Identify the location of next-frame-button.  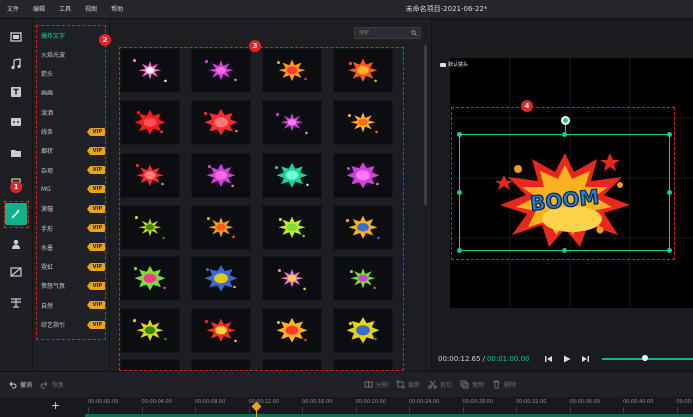
(585, 359).